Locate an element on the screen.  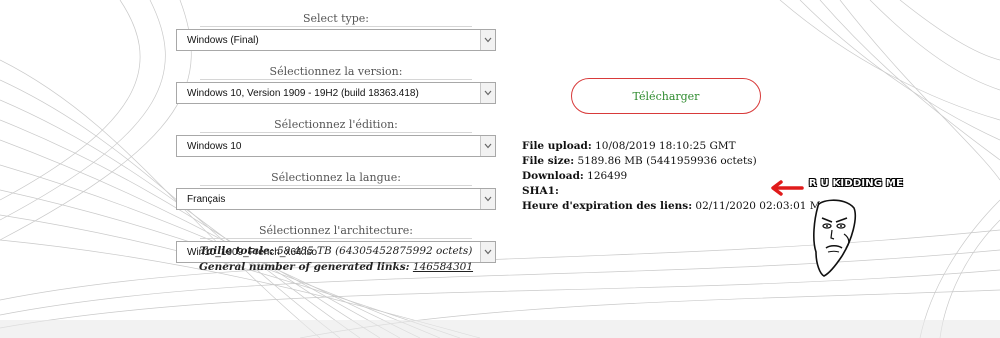
total-size-value: 58.485 TB (64305452875992 octets) is located at coordinates (374, 251).